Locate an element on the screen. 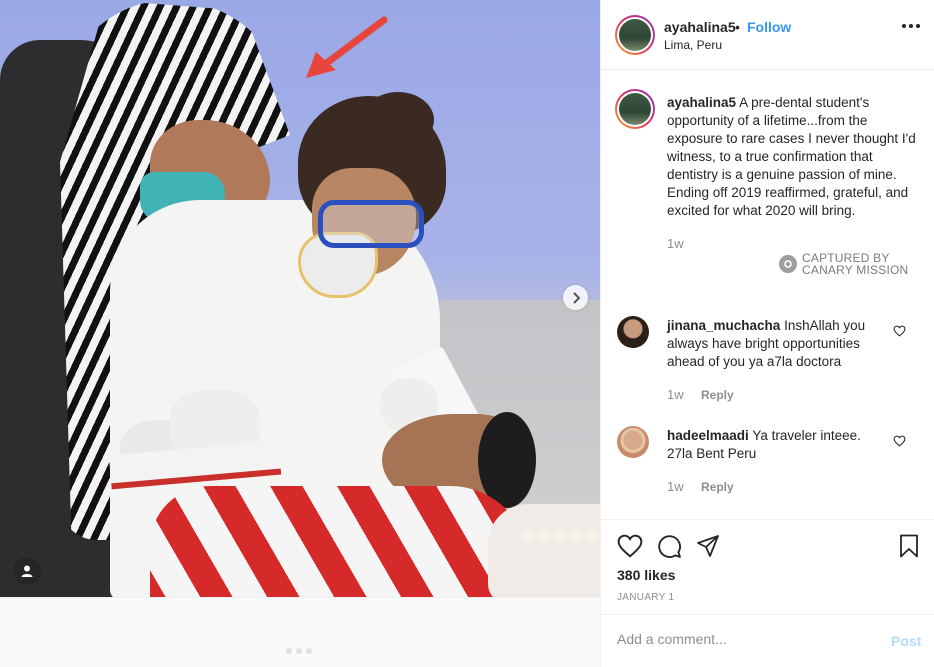 The height and width of the screenshot is (667, 934). hair-bun is located at coordinates (398, 120).